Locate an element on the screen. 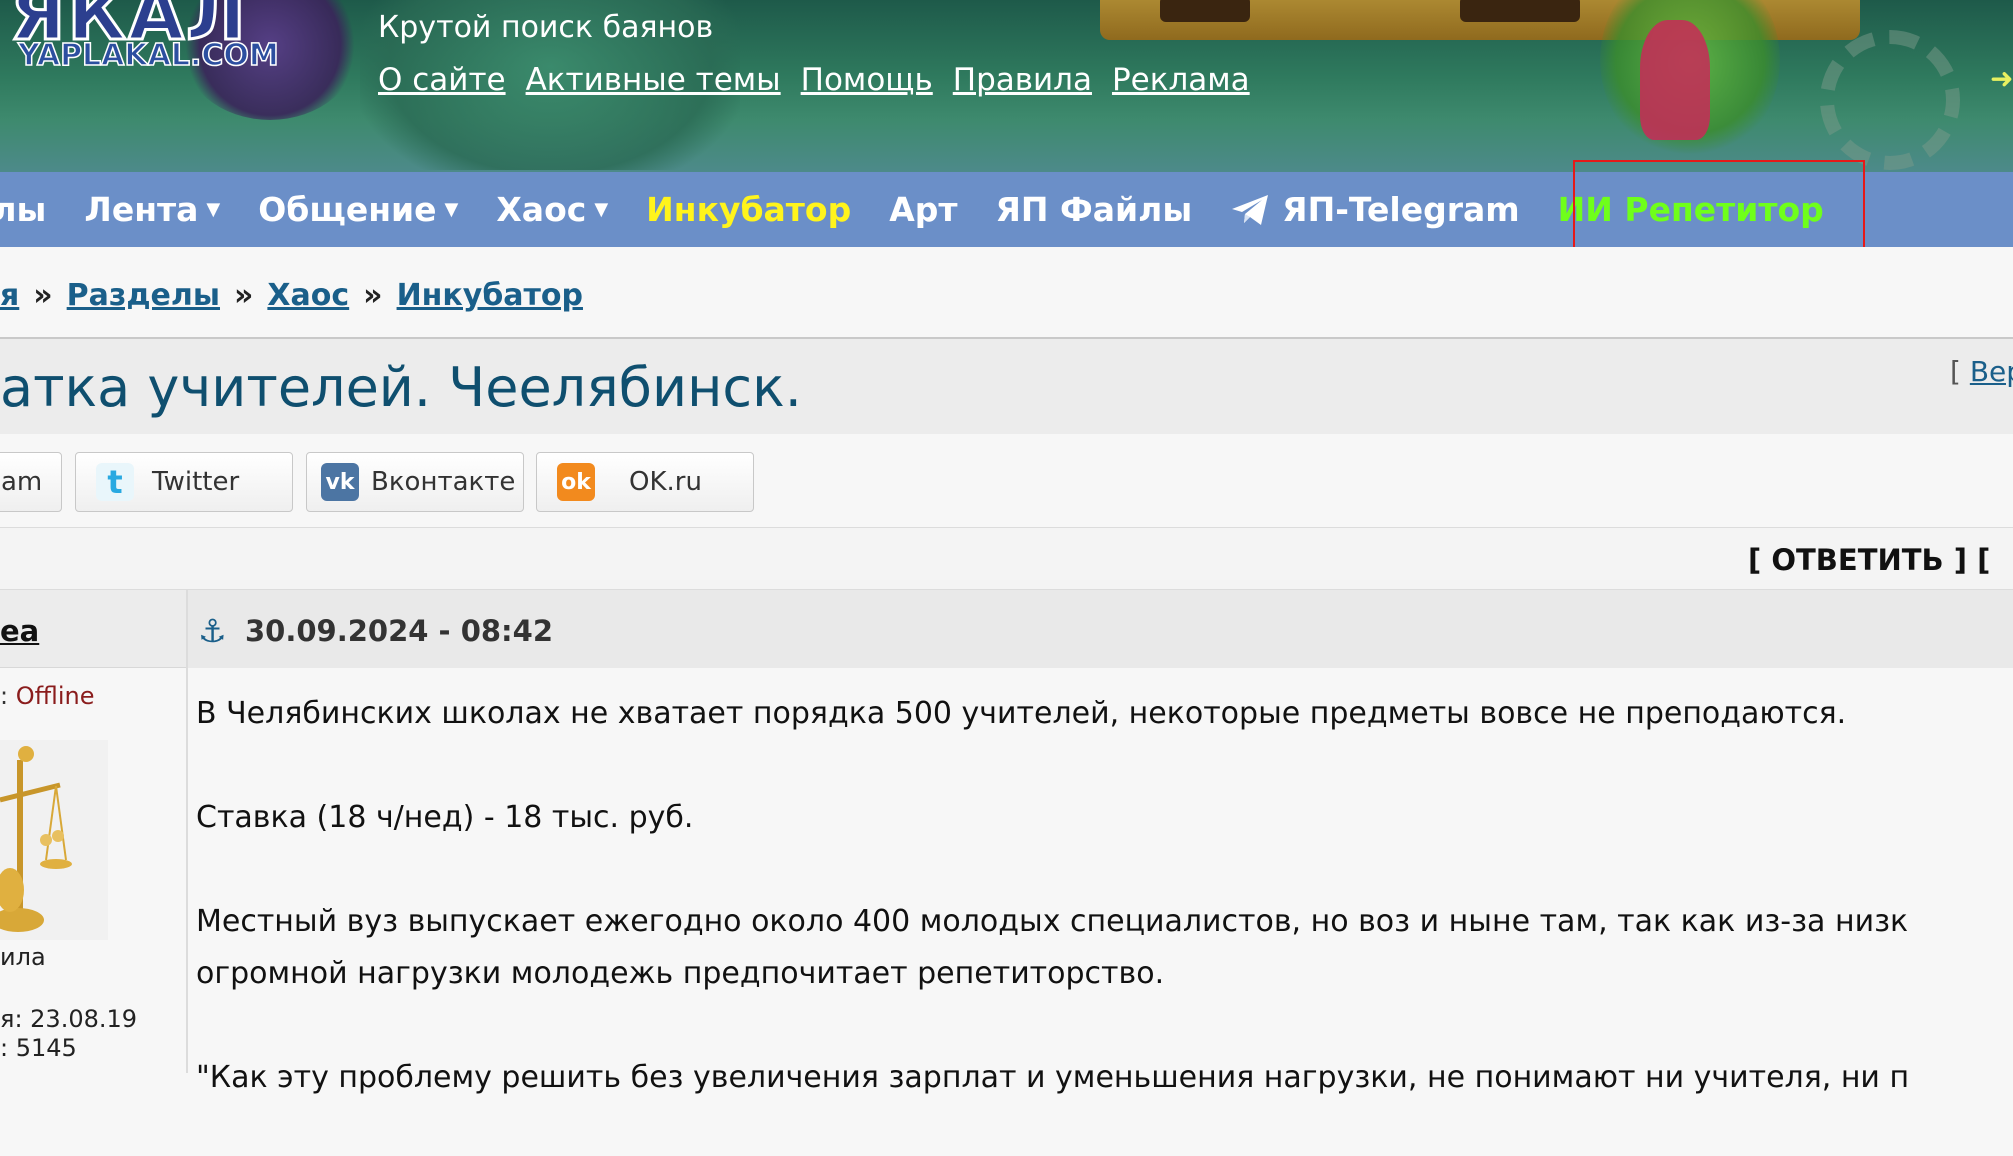  breadcrumb: я » Разделы » Хаос » Инкубатор is located at coordinates (291, 295).